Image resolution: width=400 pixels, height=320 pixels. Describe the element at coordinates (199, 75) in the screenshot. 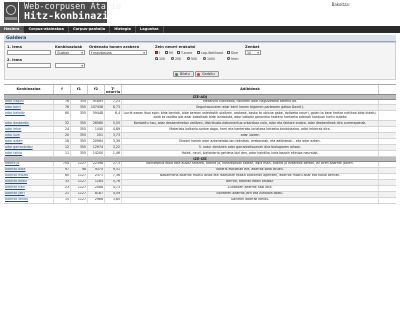

I see `clear-icon` at that location.